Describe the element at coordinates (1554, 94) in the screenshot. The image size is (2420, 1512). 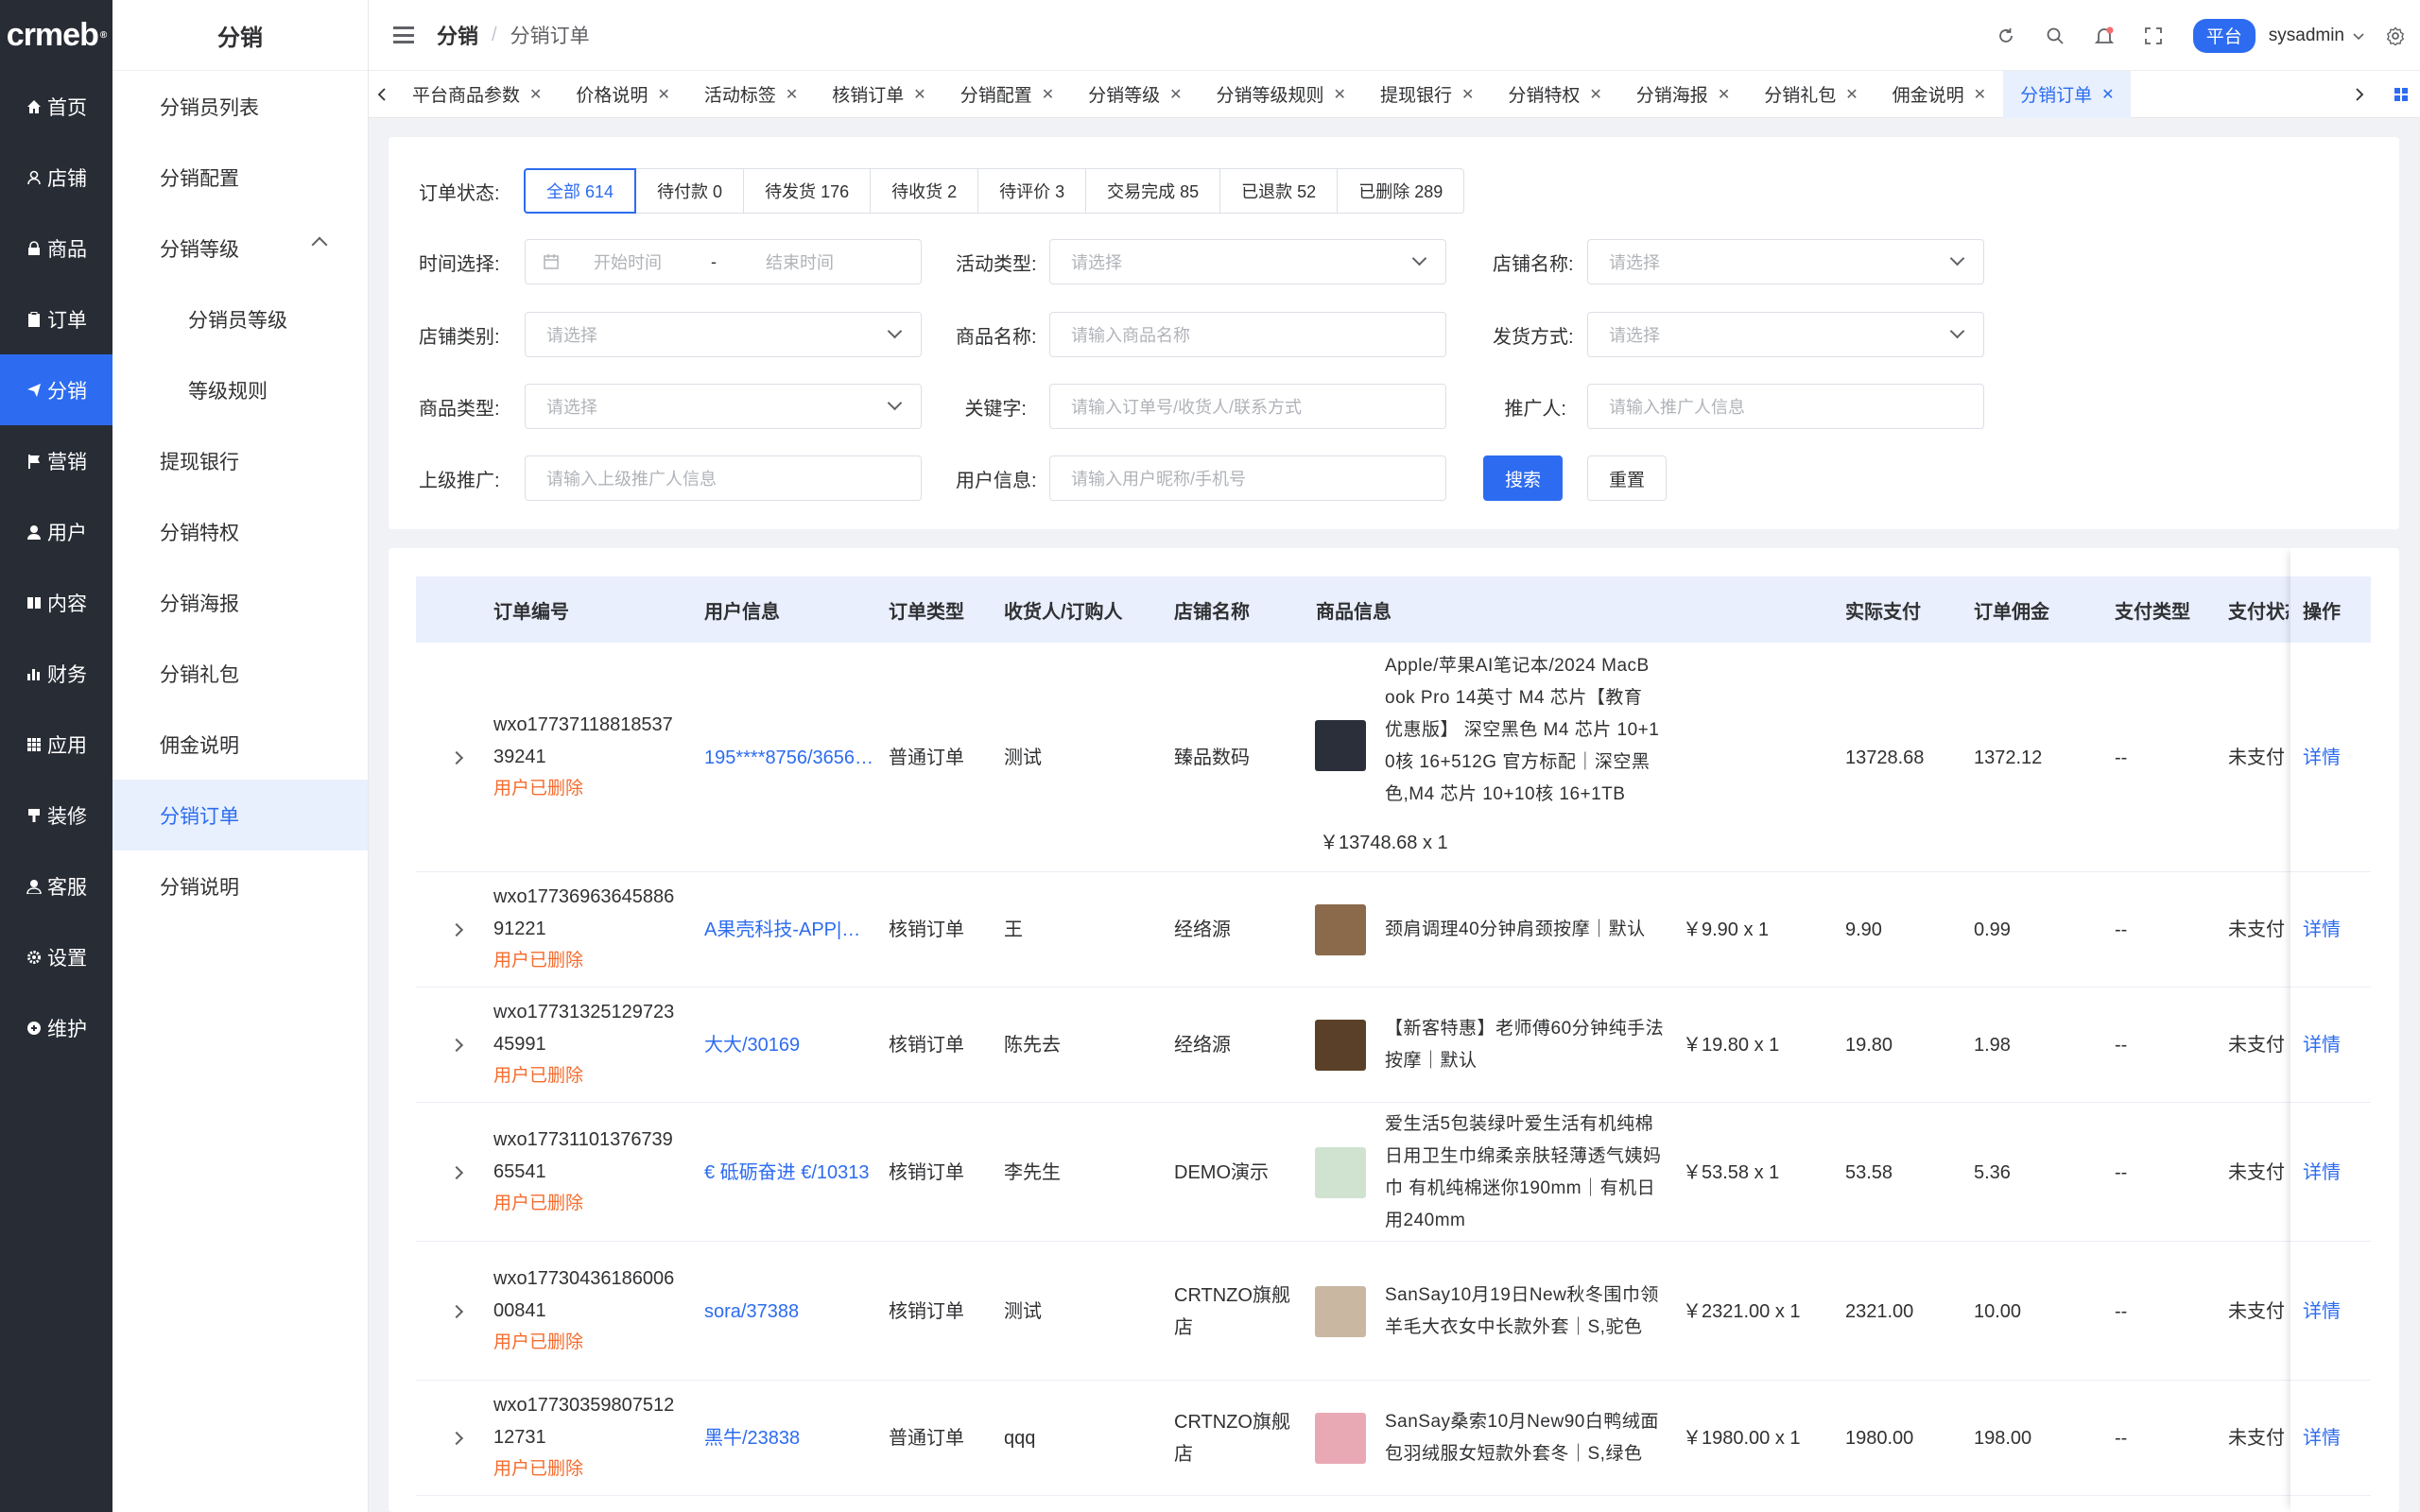
I see `page-tab: 分销特权 ✕` at that location.